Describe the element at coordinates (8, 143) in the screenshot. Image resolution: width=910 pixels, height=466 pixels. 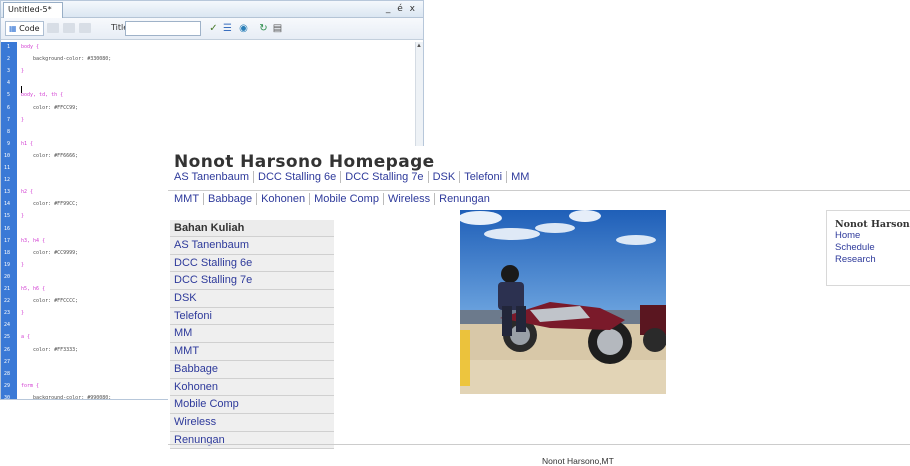
I see `line-number: 9` at that location.